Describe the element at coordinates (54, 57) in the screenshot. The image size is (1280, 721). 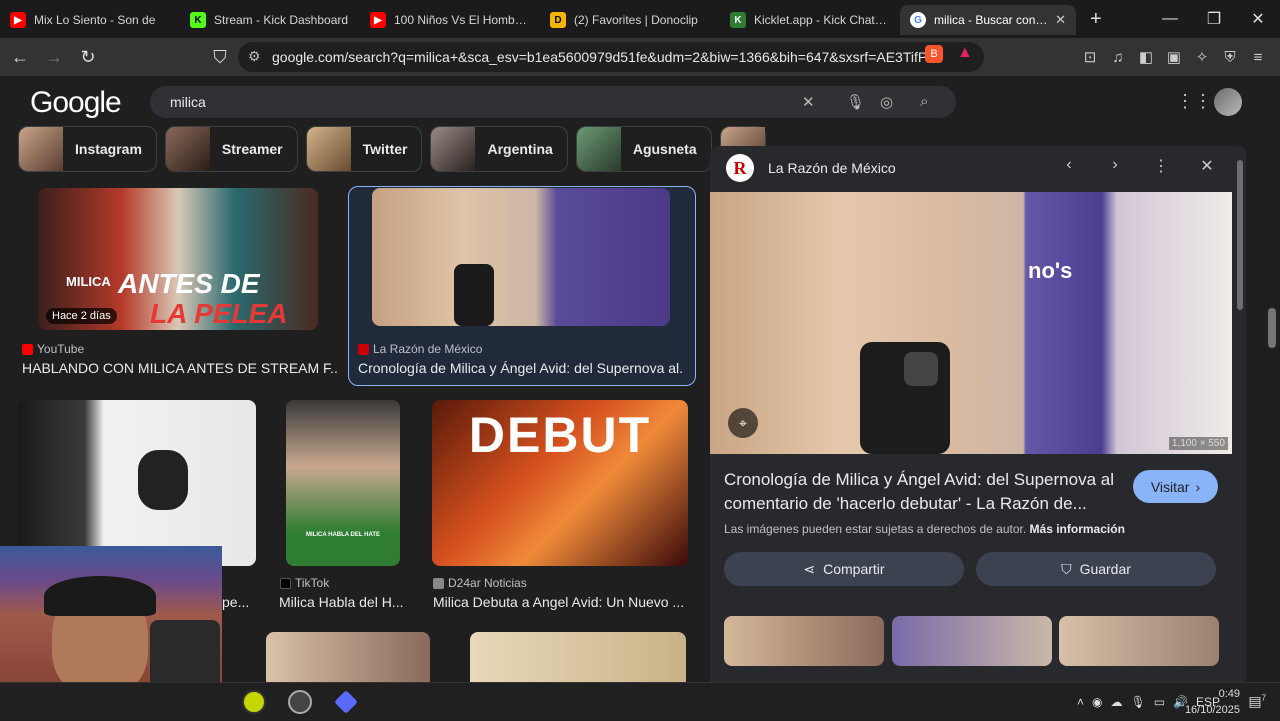
I see `forward-icon: →` at that location.